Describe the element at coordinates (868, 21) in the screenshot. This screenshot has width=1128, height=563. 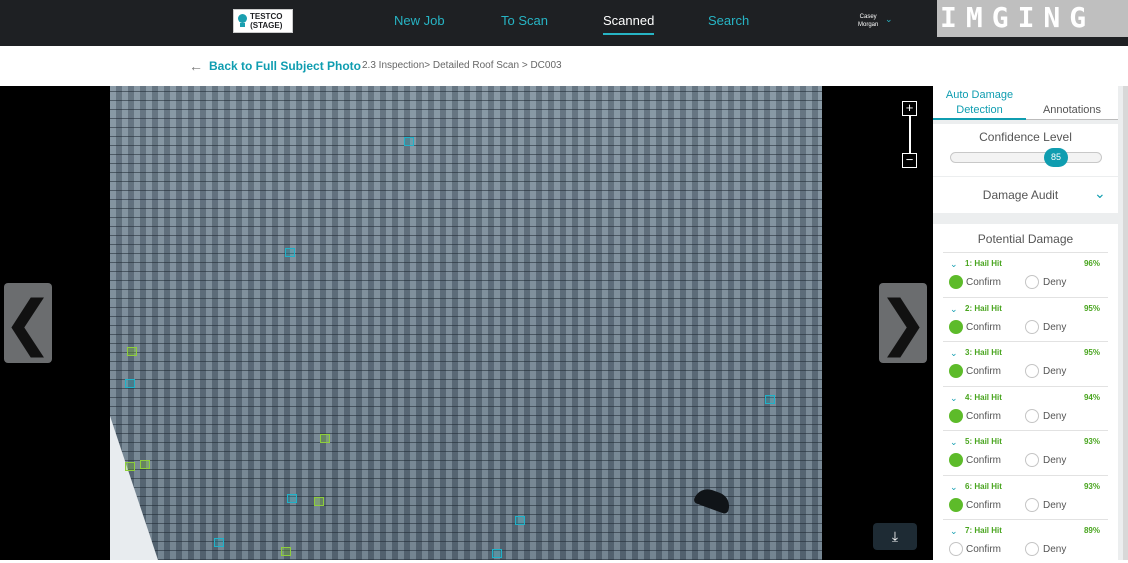
I see `user-menu: Casey Morgan` at that location.